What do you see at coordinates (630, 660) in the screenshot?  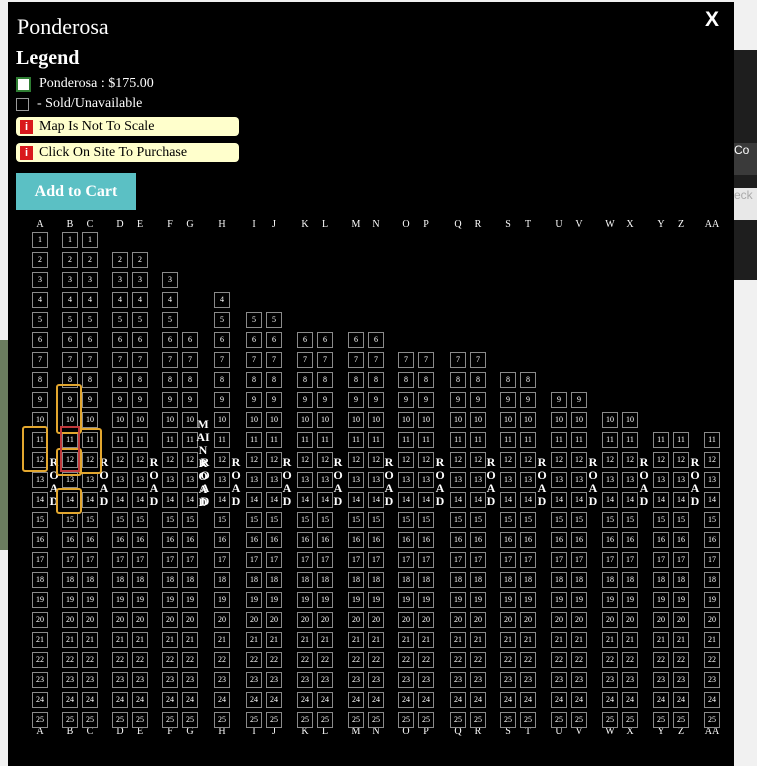 I see `site-x-22: 22` at bounding box center [630, 660].